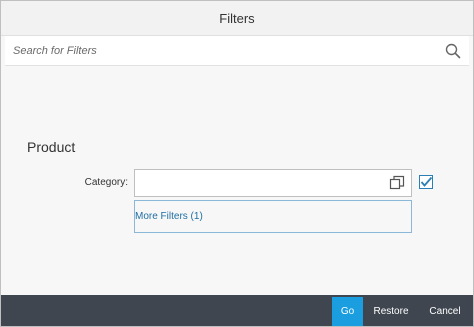 The width and height of the screenshot is (474, 327). I want to click on more-filters-link: More Filters (1), so click(169, 216).